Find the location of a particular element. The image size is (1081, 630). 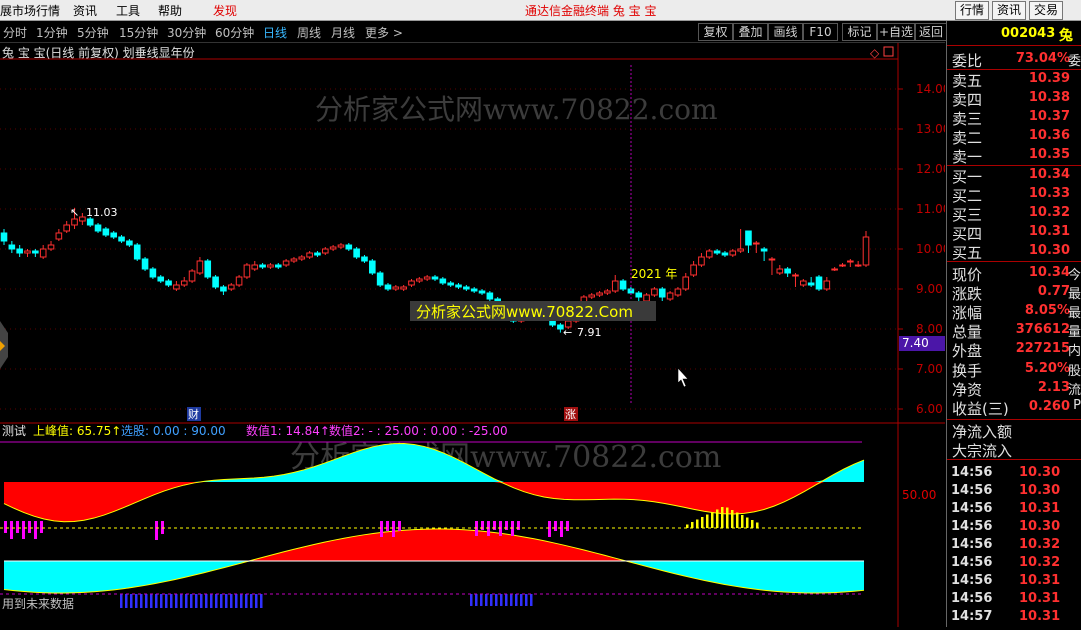

divider is located at coordinates (1014, 261).